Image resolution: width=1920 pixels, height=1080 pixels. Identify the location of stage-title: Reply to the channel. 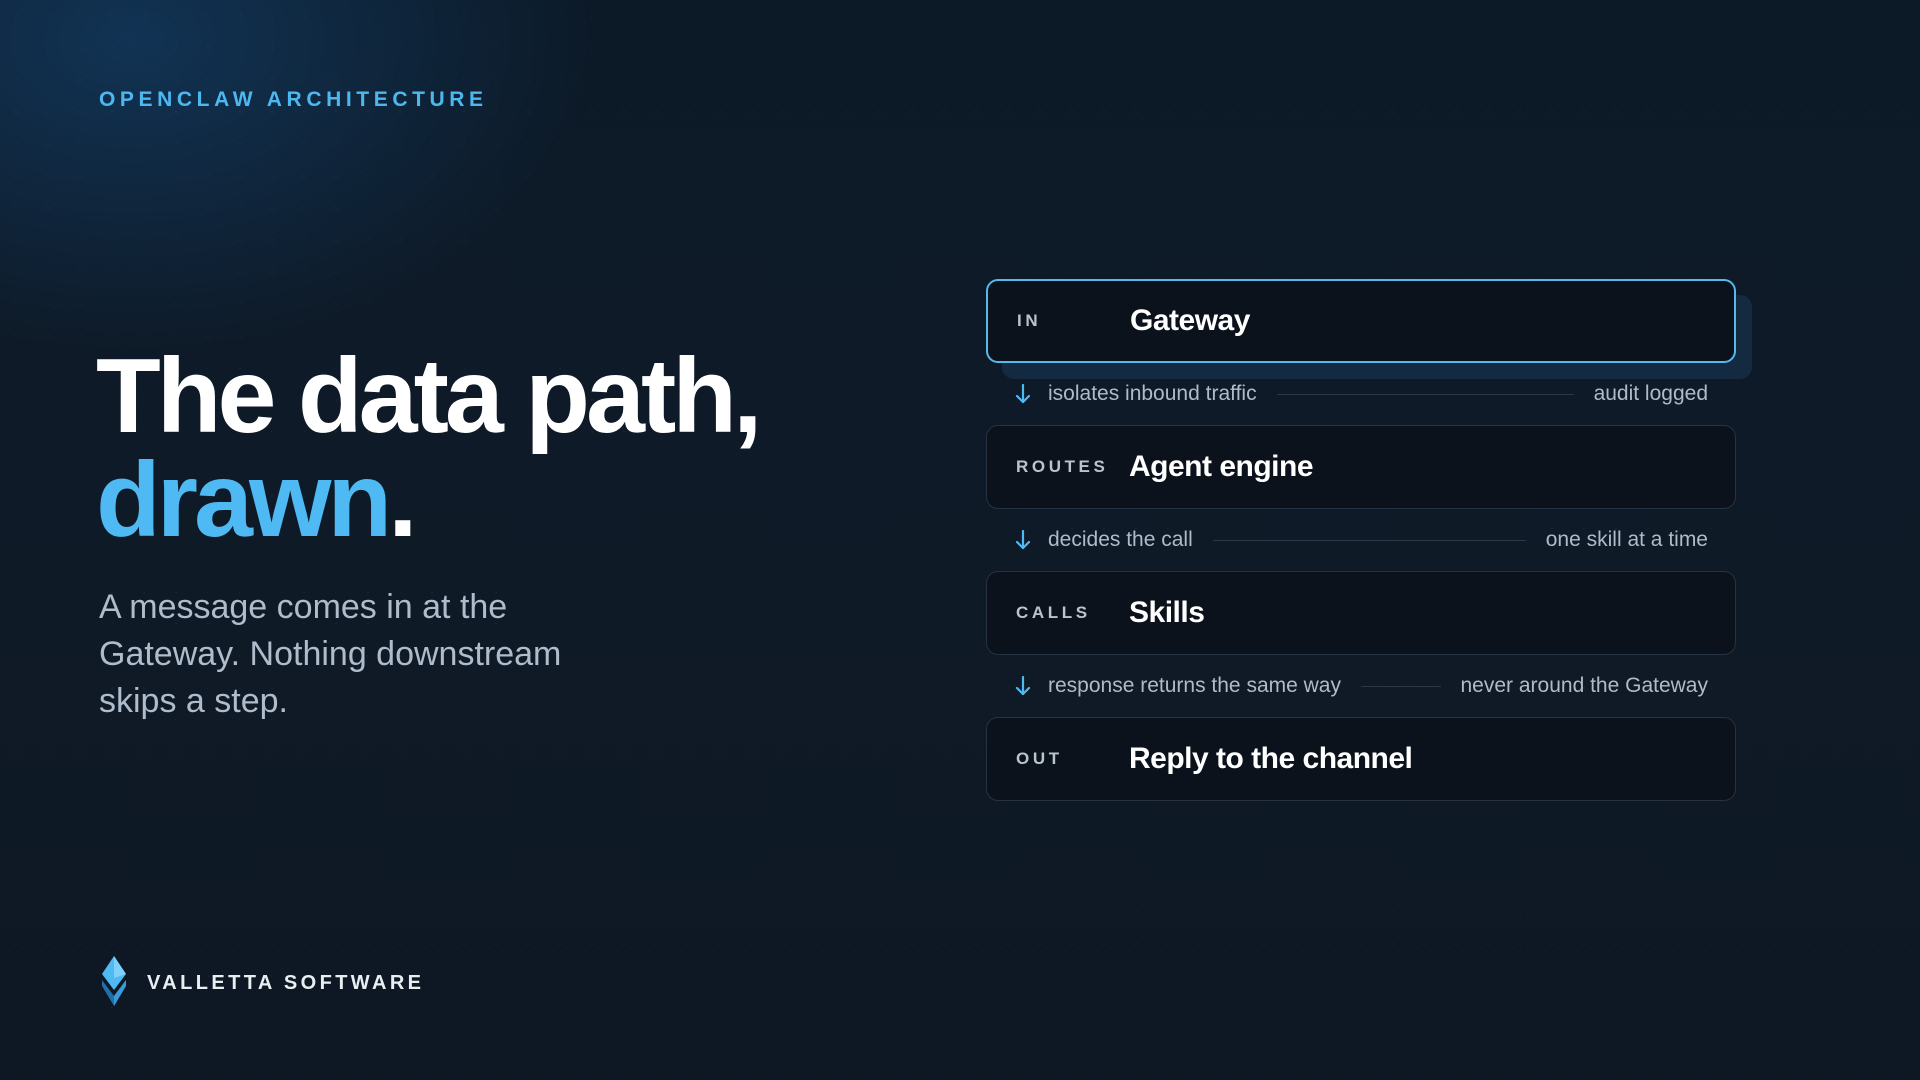
(1271, 758).